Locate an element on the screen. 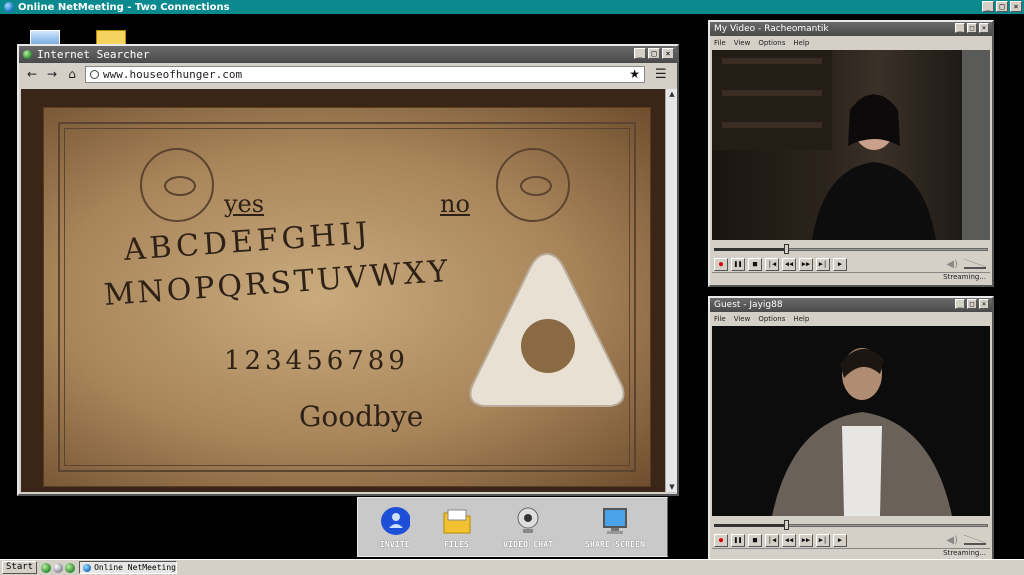 The height and width of the screenshot is (575, 1024). guest-video-feed is located at coordinates (851, 421).